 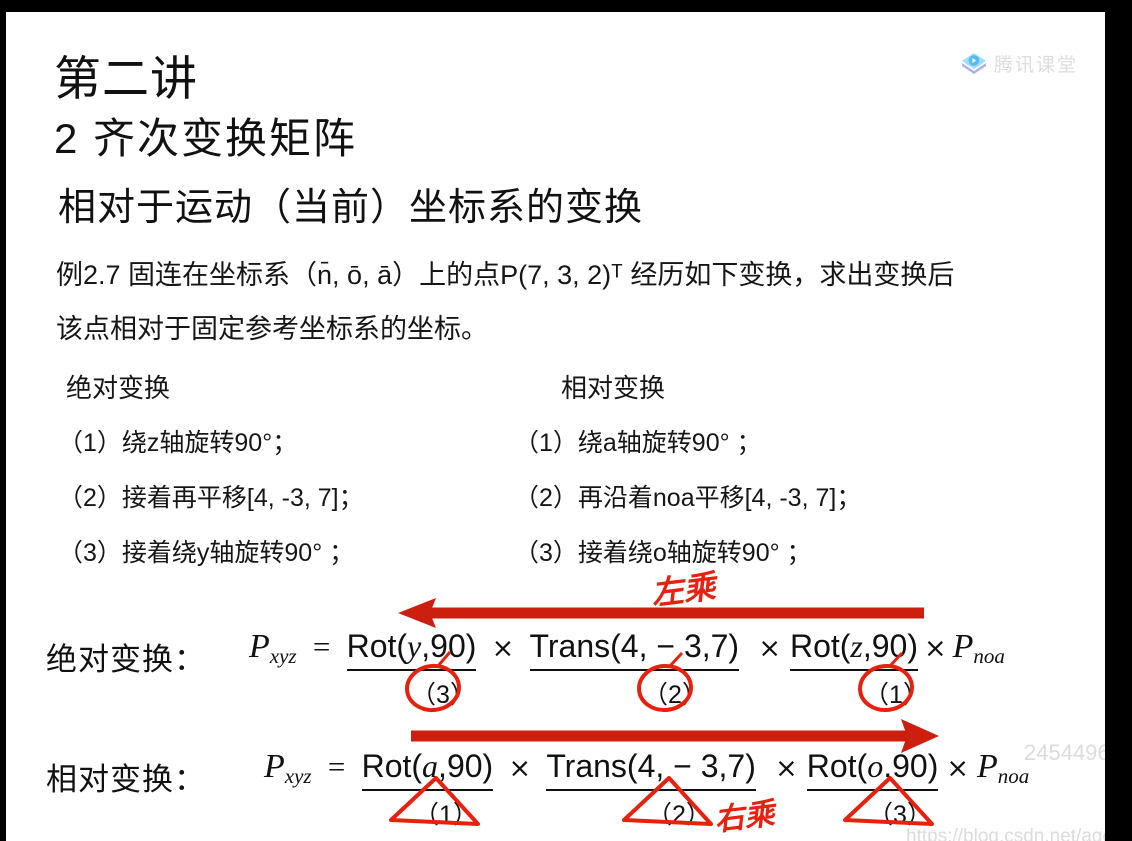 What do you see at coordinates (3, 420) in the screenshot?
I see `left-letterbox-bar` at bounding box center [3, 420].